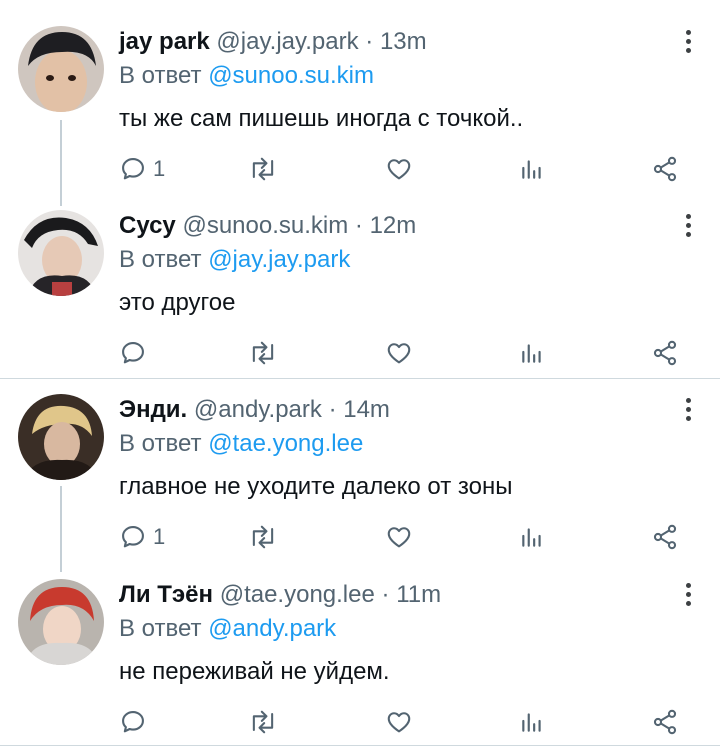  Describe the element at coordinates (272, 628) in the screenshot. I see `reply-mention: @andy.park` at that location.